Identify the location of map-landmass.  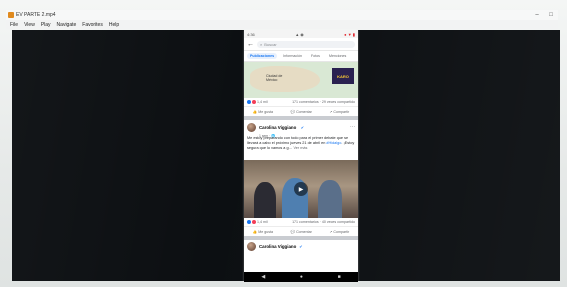
(285, 79).